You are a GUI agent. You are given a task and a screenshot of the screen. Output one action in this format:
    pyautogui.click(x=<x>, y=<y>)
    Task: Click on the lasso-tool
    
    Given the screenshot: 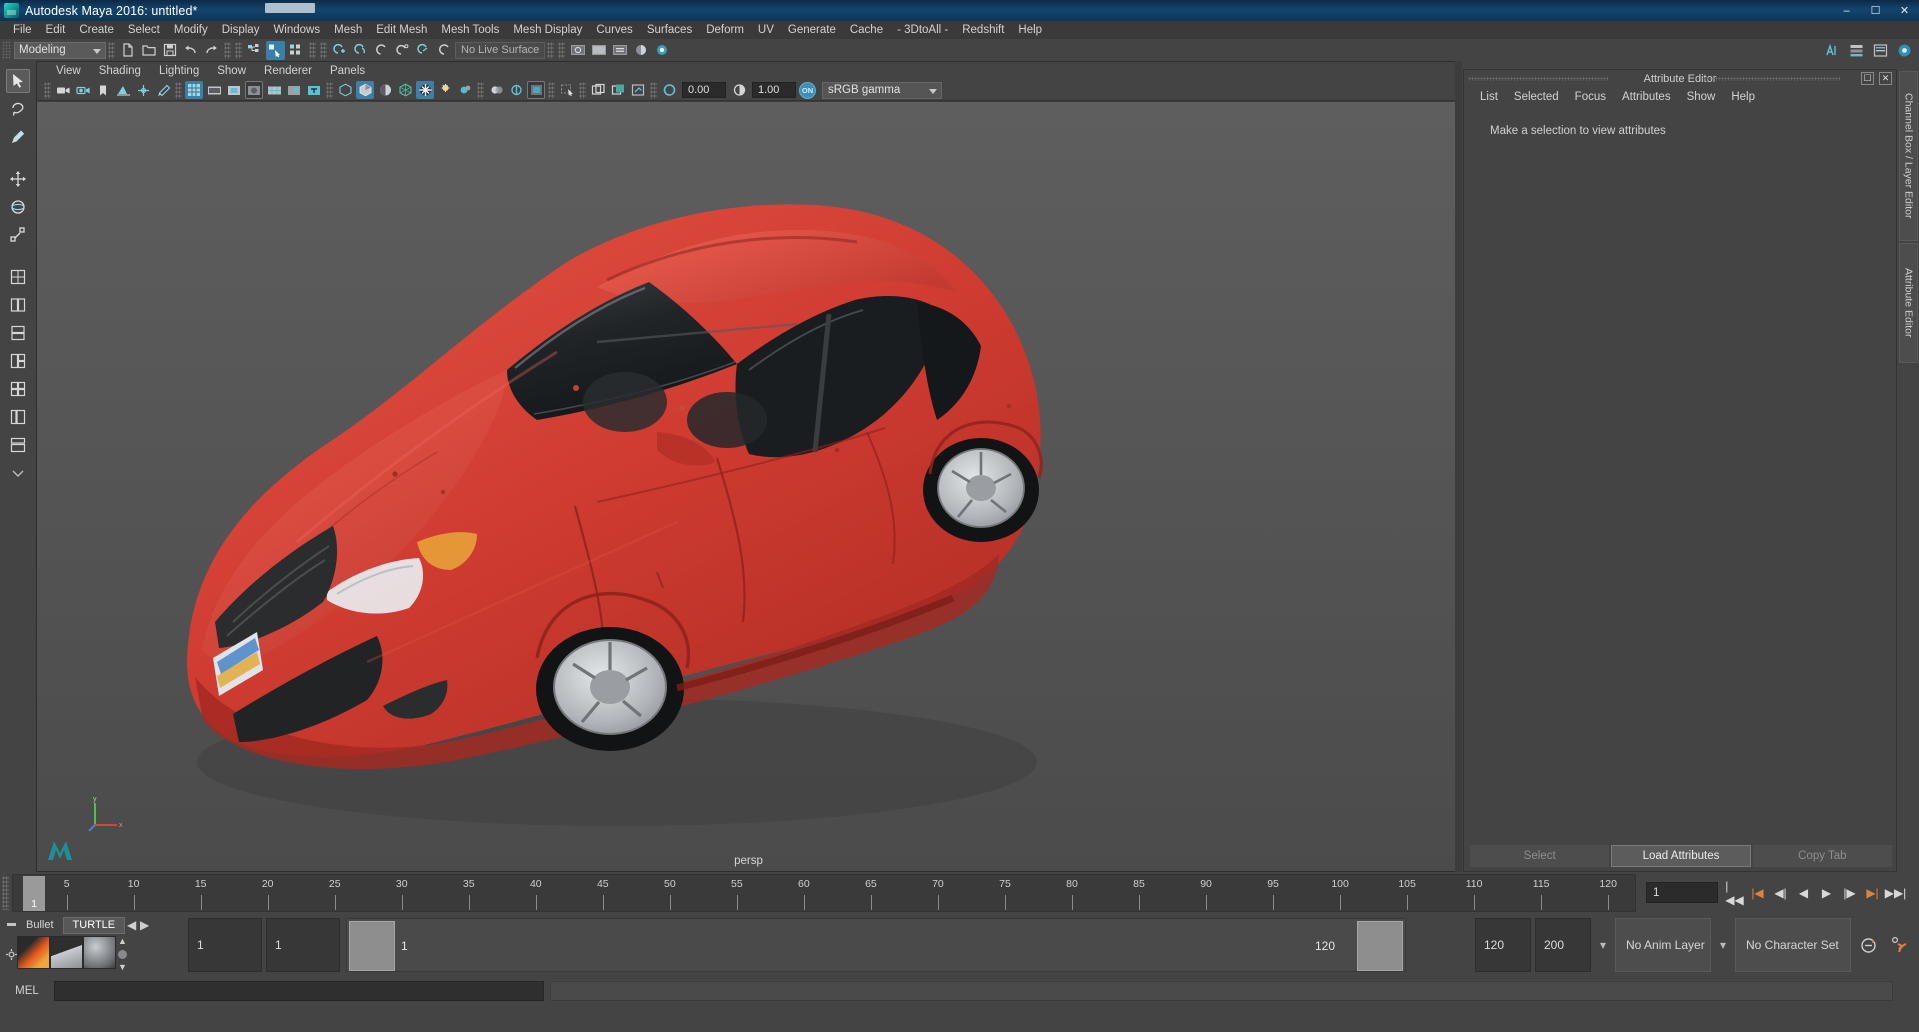 What is the action you would take?
    pyautogui.click(x=18, y=109)
    